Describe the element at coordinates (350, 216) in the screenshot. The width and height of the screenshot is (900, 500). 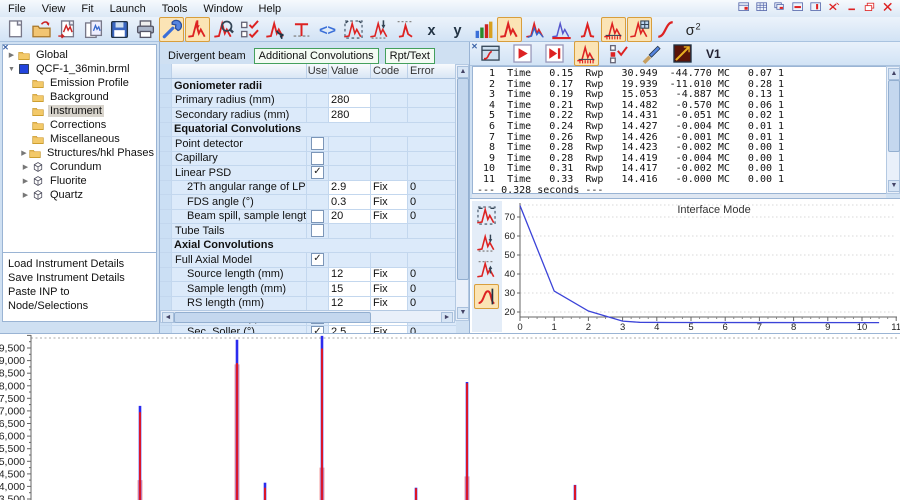
I see `param-value-cell: 20` at that location.